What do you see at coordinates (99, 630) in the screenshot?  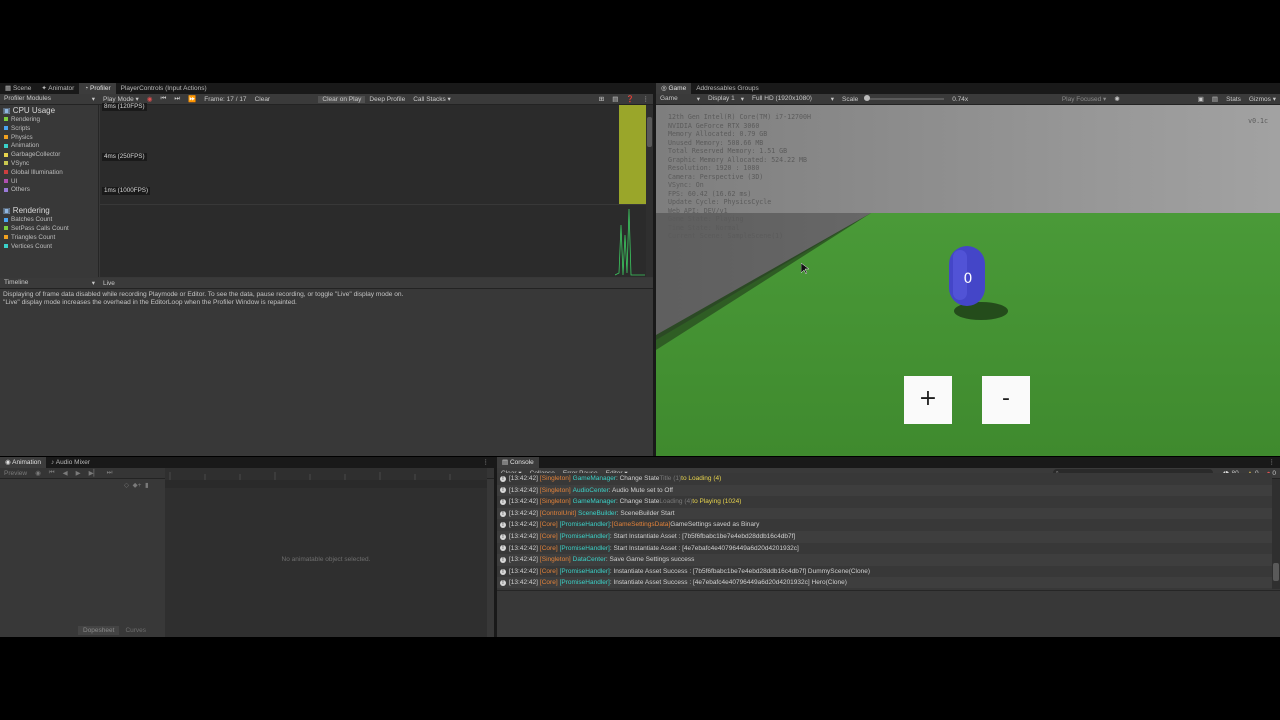 I see `tab-dopesheet: Dopesheet` at bounding box center [99, 630].